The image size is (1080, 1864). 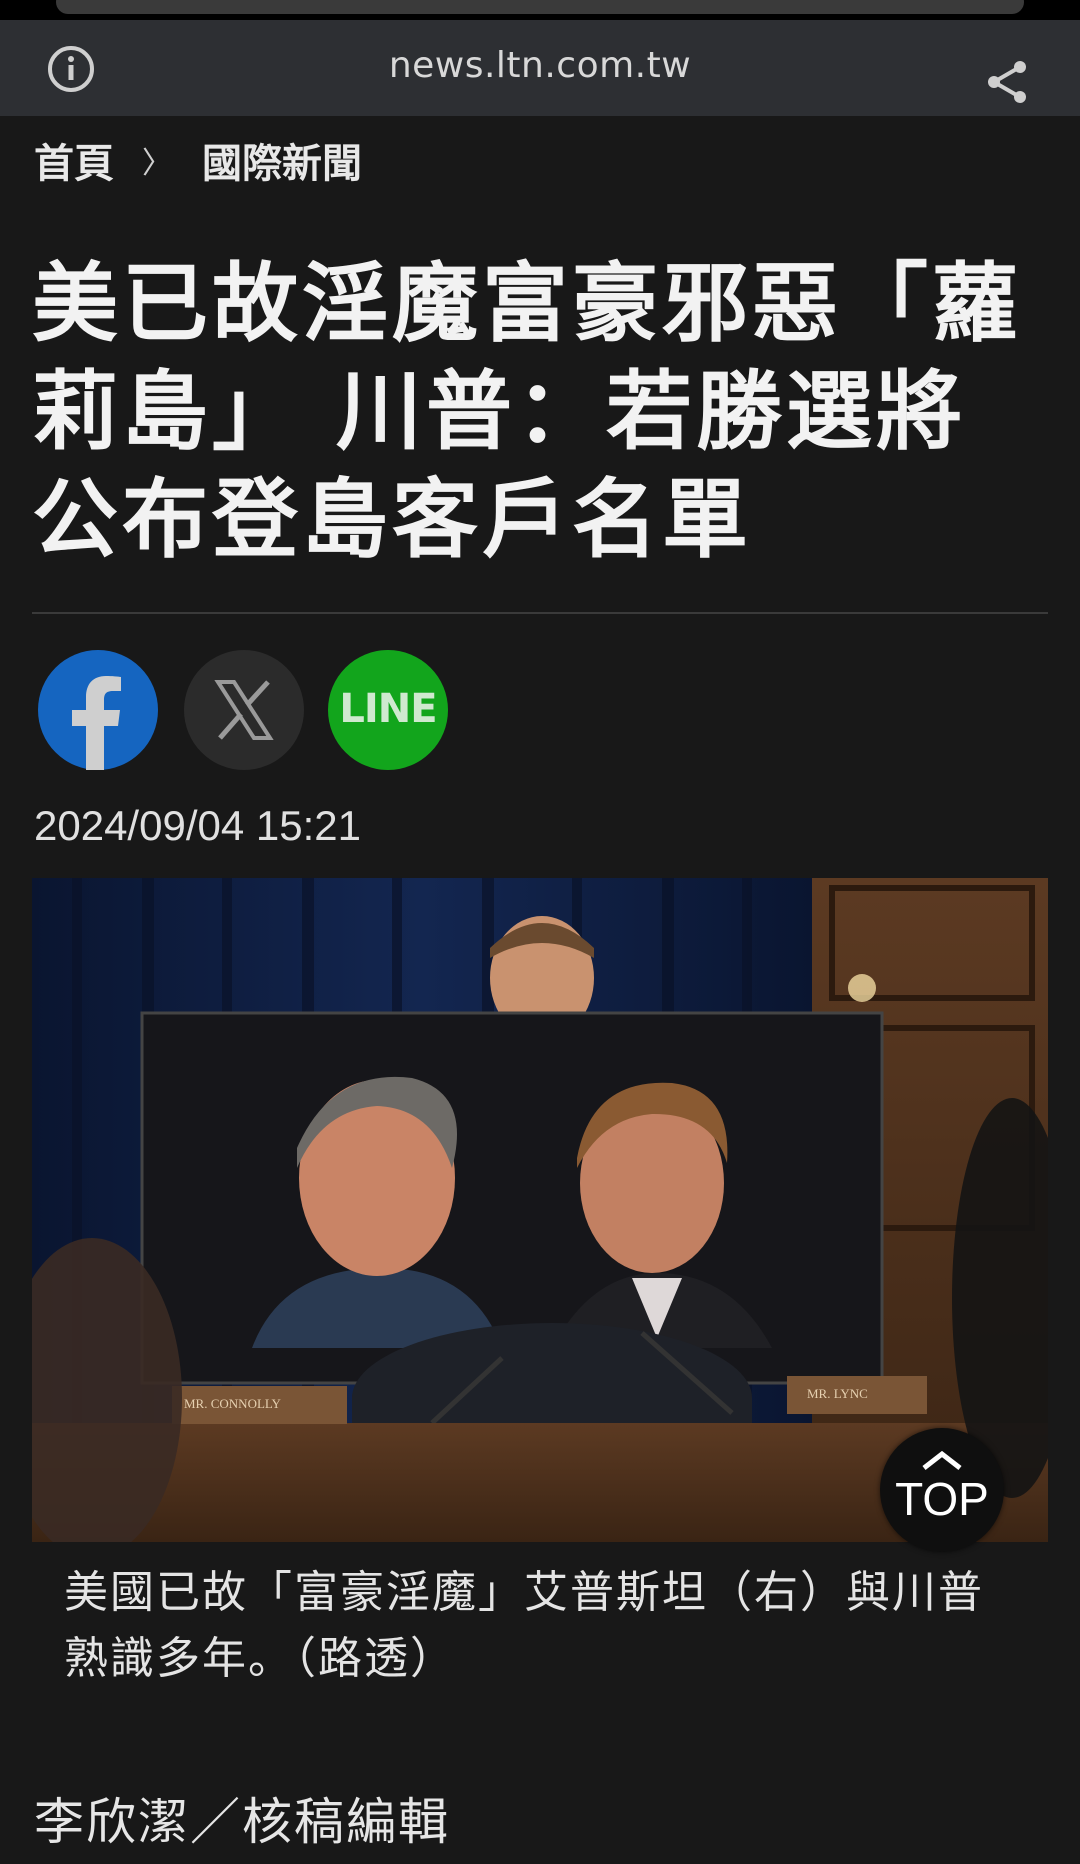 I want to click on status-pill, so click(x=540, y=7).